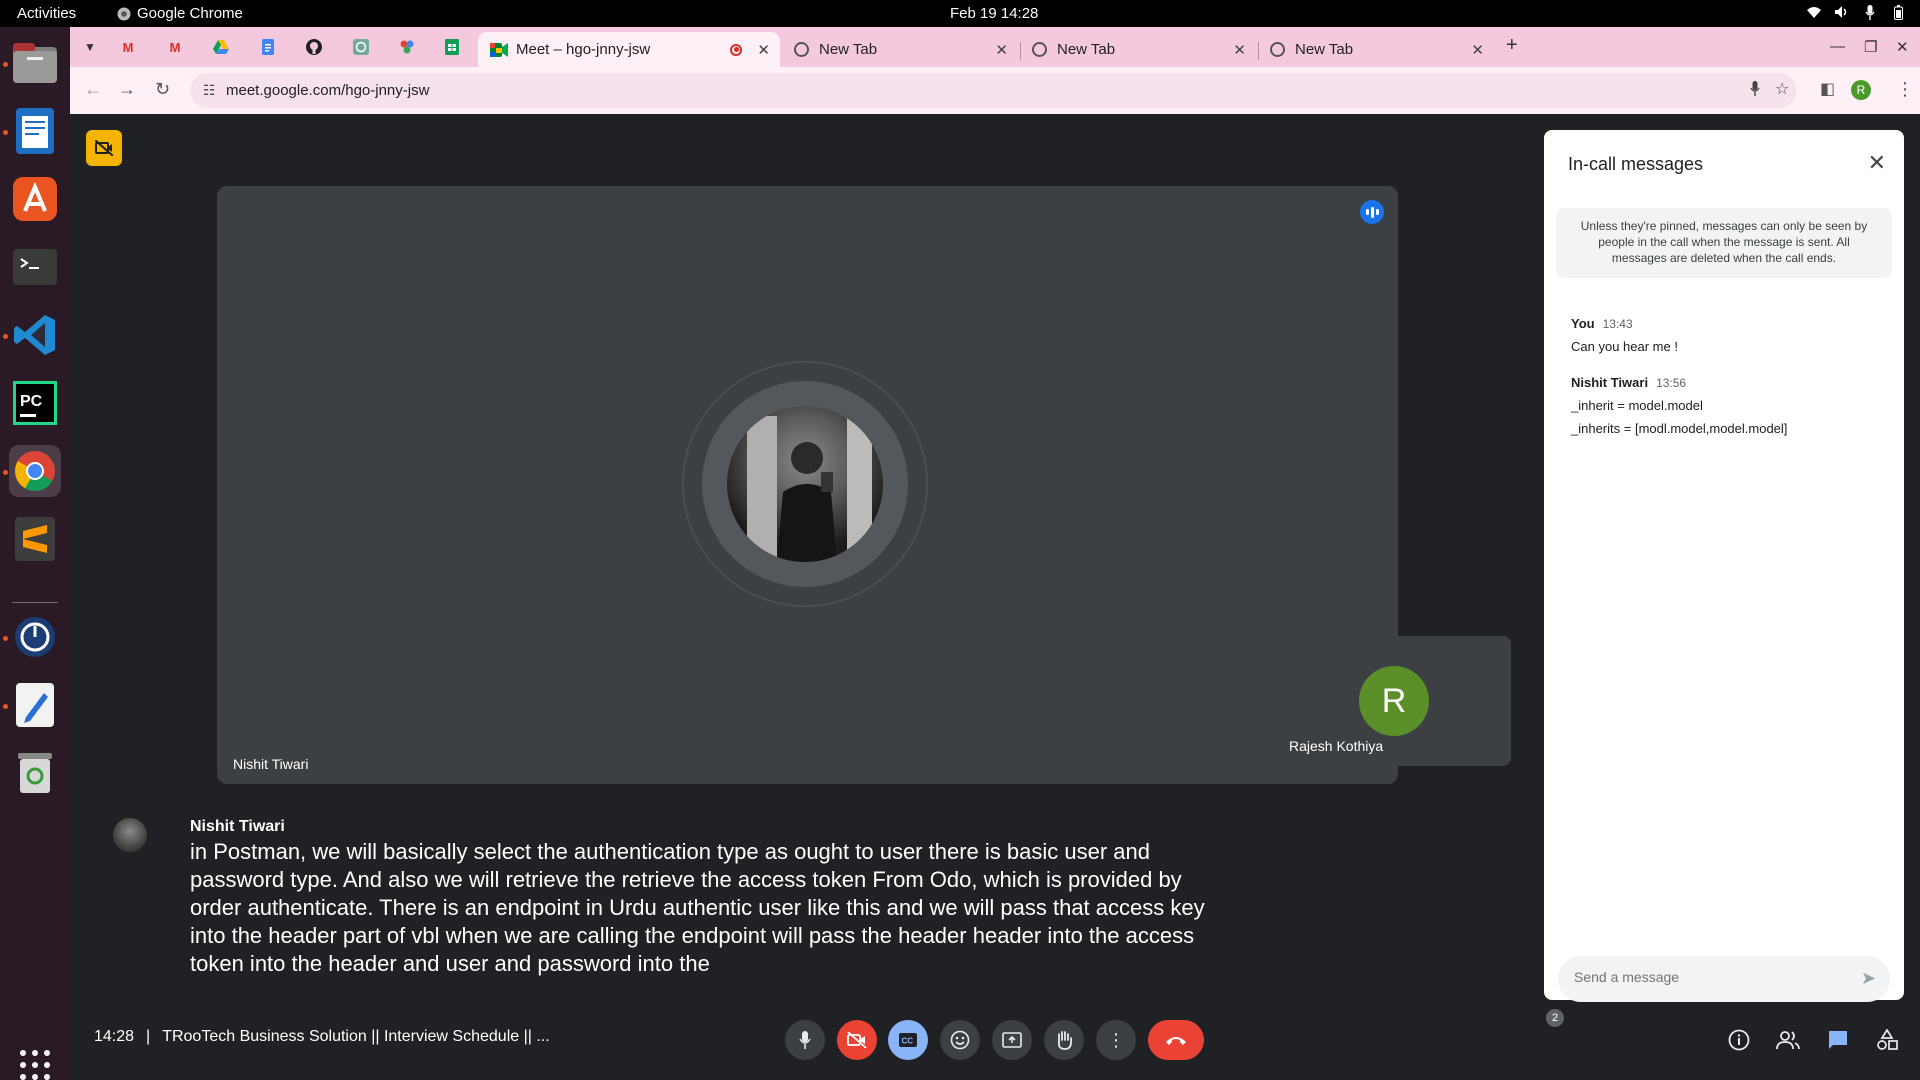  What do you see at coordinates (960, 1040) in the screenshot?
I see `reactions-button` at bounding box center [960, 1040].